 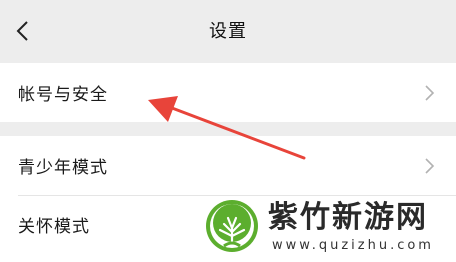 I want to click on page-title: 设置, so click(x=228, y=31).